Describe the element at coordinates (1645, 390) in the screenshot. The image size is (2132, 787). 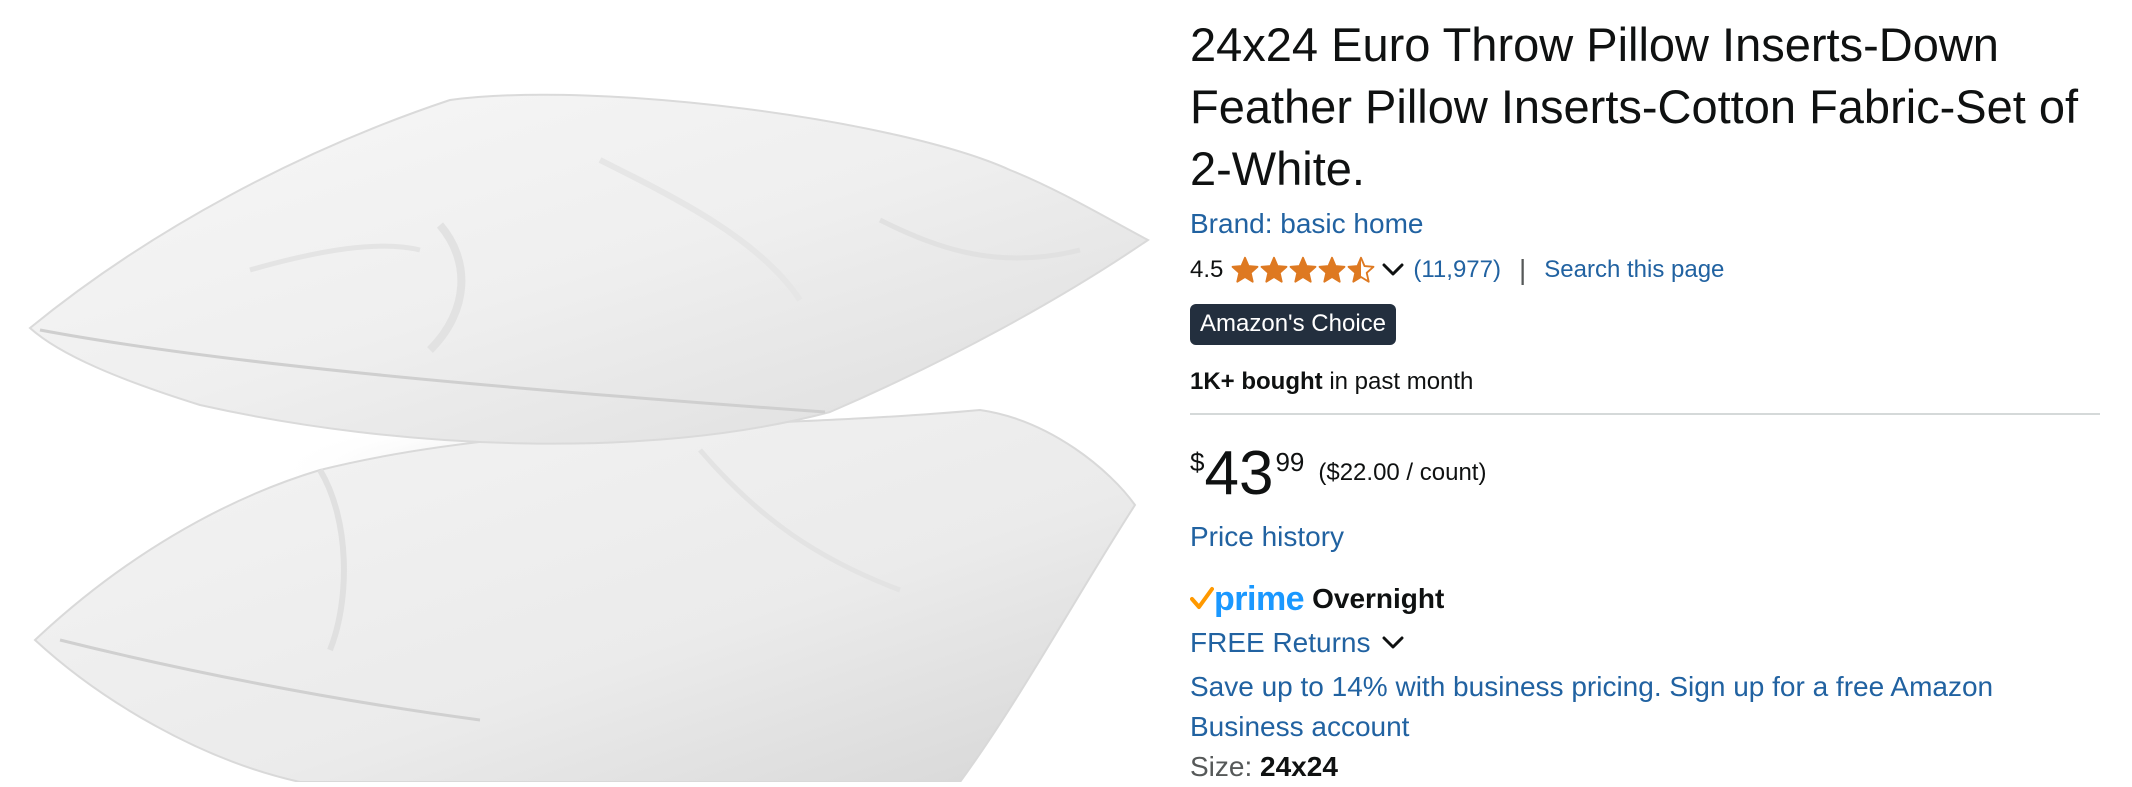
I see `bought-in-past-month: 1K+ bought in past month` at that location.